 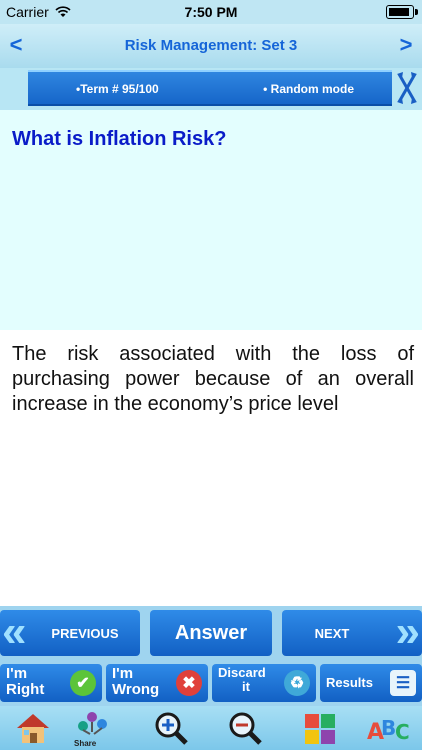 I want to click on page-title: Risk Management: Set 3, so click(x=211, y=45).